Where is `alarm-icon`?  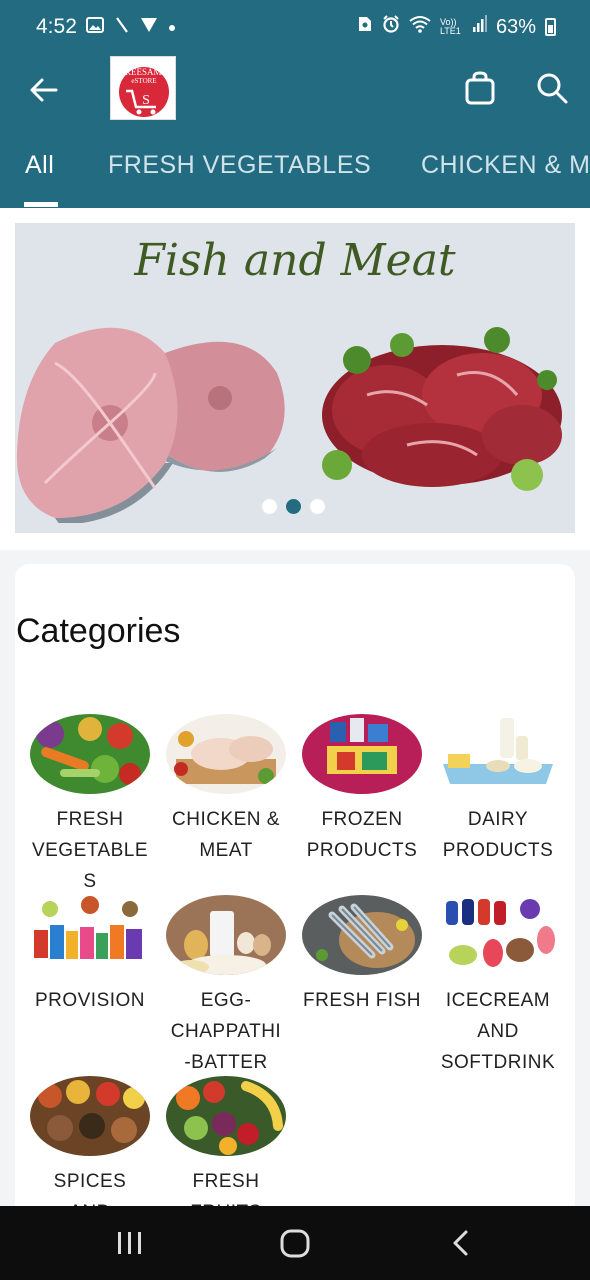 alarm-icon is located at coordinates (391, 27).